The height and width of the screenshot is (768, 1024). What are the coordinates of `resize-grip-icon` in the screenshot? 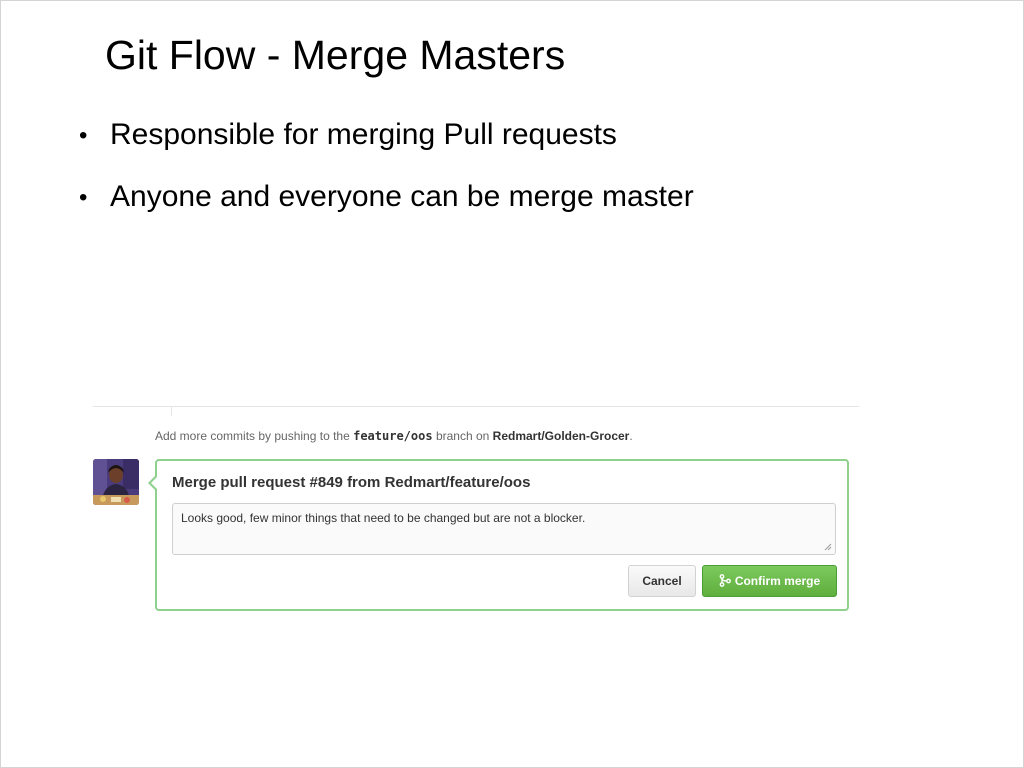 It's located at (828, 547).